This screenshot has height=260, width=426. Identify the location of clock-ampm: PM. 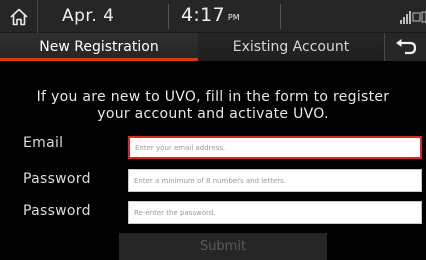
(233, 17).